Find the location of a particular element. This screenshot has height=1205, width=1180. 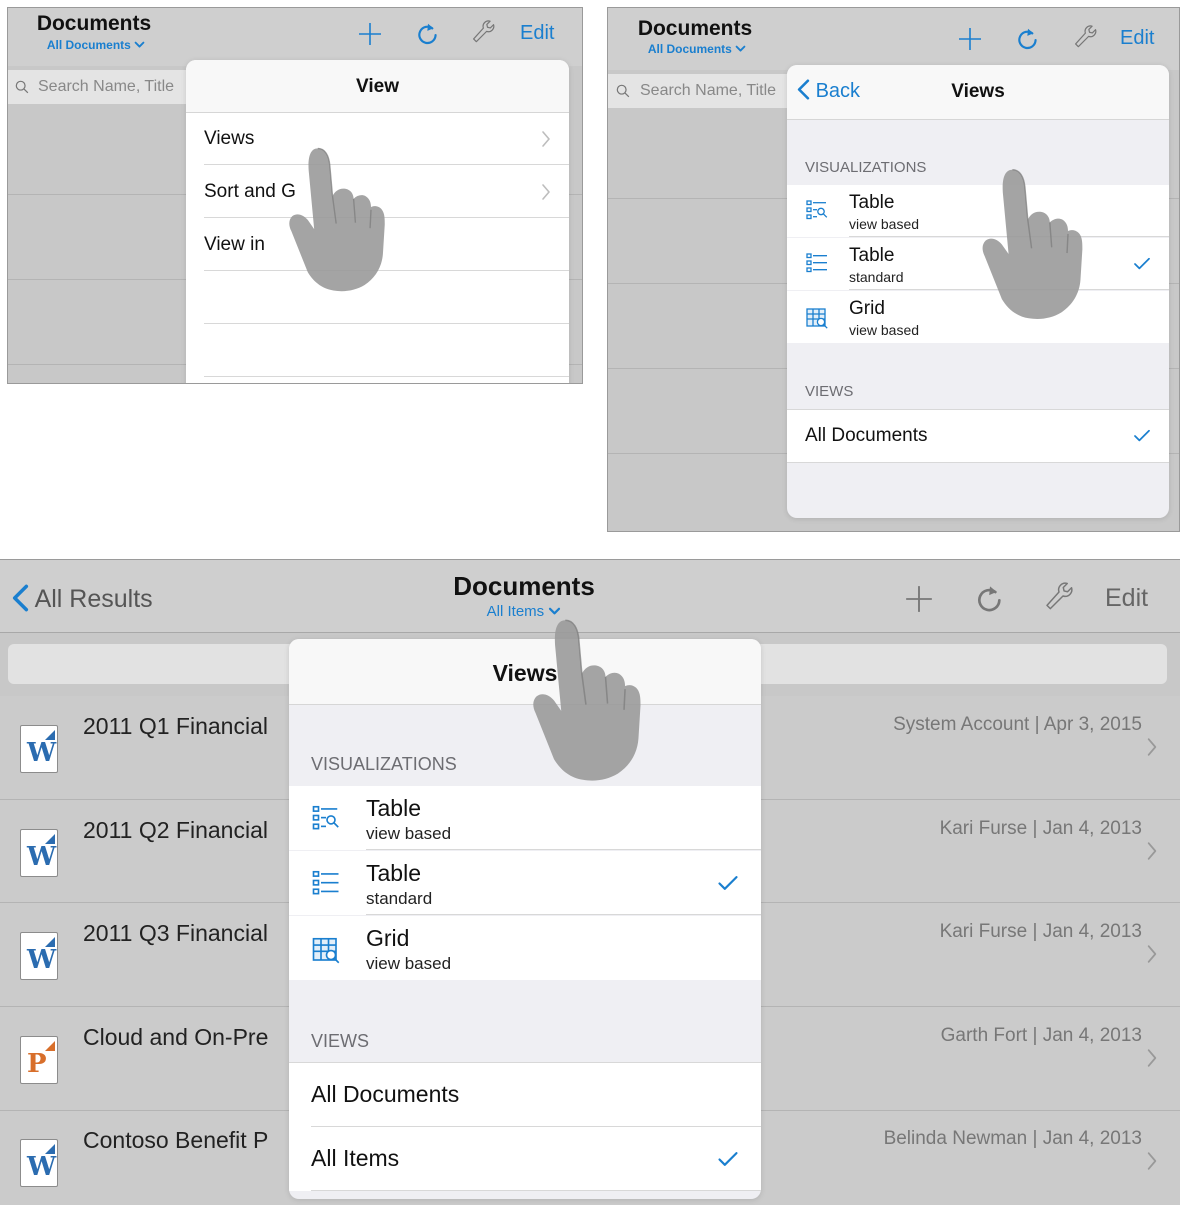

visualization-sub: standard is located at coordinates (399, 898).